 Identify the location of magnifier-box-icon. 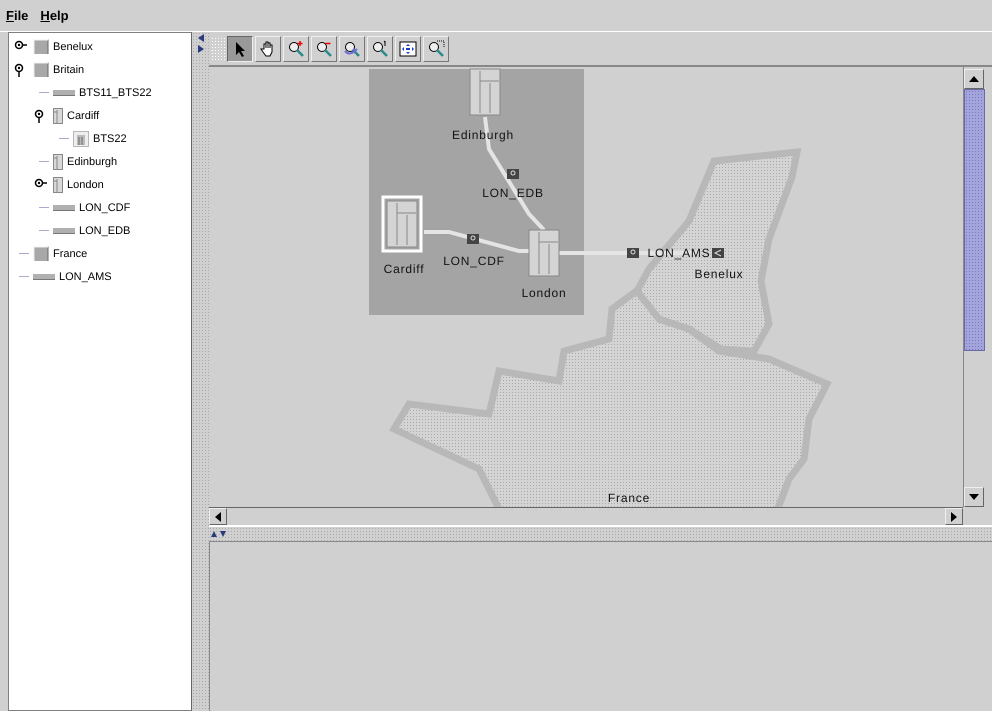
(436, 49).